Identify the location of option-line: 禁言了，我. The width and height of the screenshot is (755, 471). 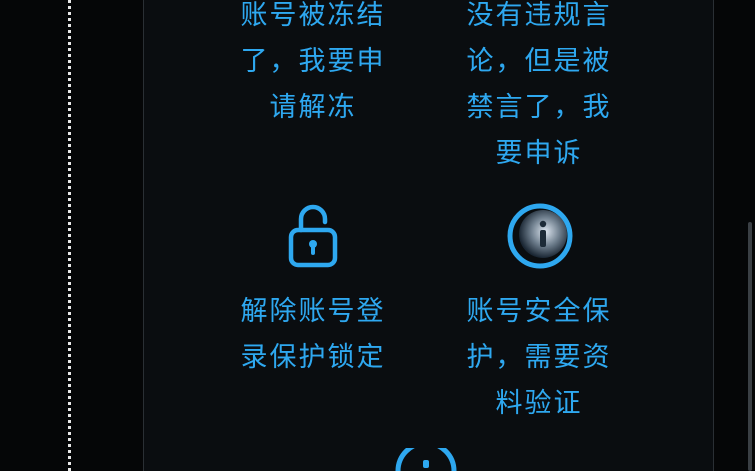
(539, 107).